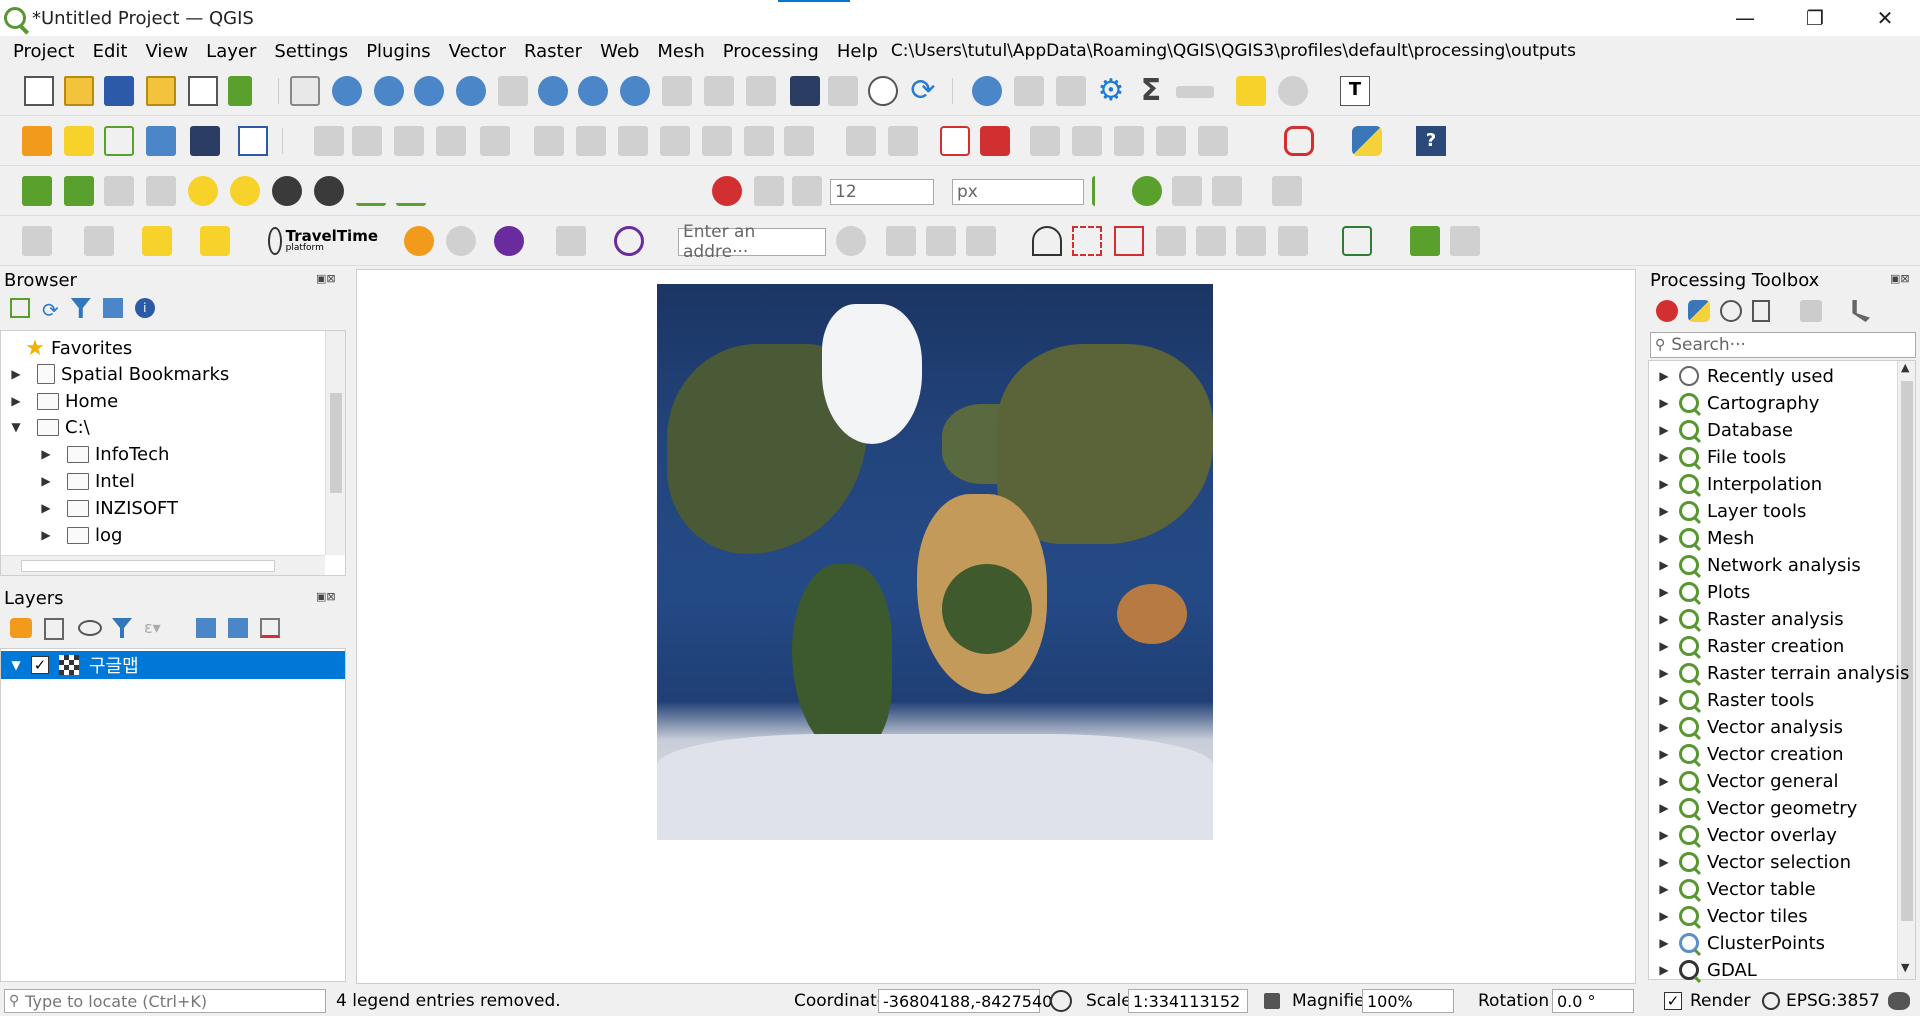 This screenshot has height=1016, width=1920. What do you see at coordinates (329, 141) in the screenshot?
I see `current-edits-icon` at bounding box center [329, 141].